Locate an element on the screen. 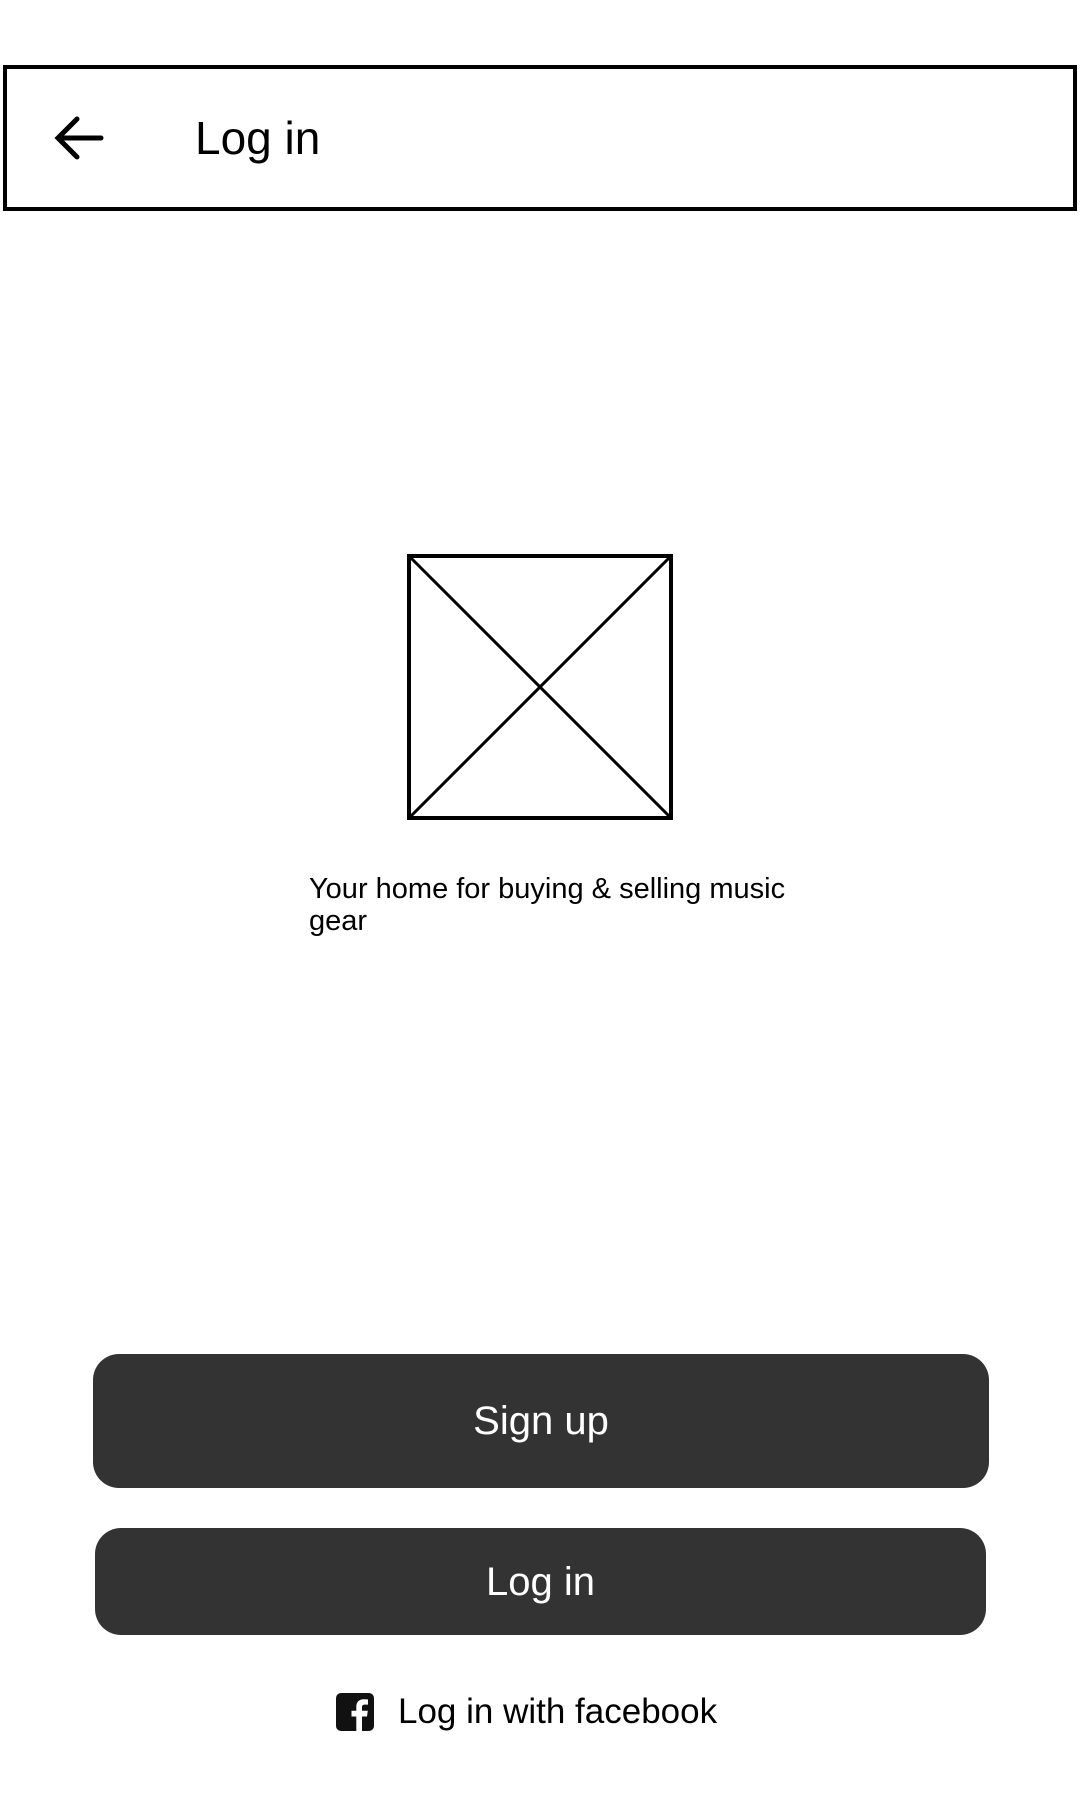 This screenshot has width=1080, height=1800. log-in-button-label: Log in is located at coordinates (540, 1581).